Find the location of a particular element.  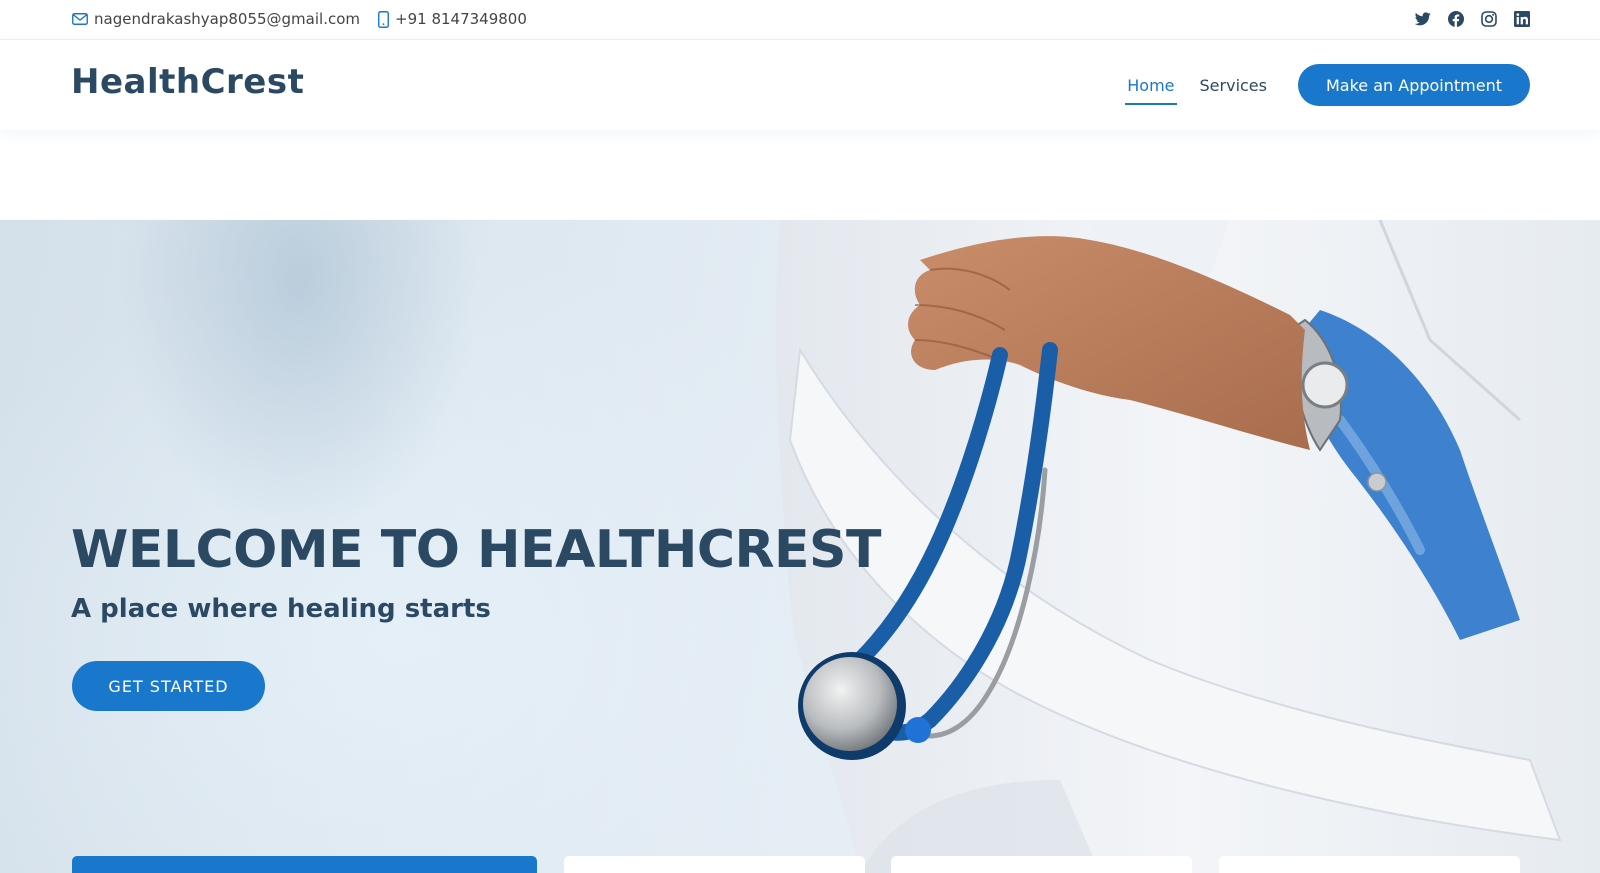

email-contact: nagendrakashyap8055@gmail.com is located at coordinates (216, 19).